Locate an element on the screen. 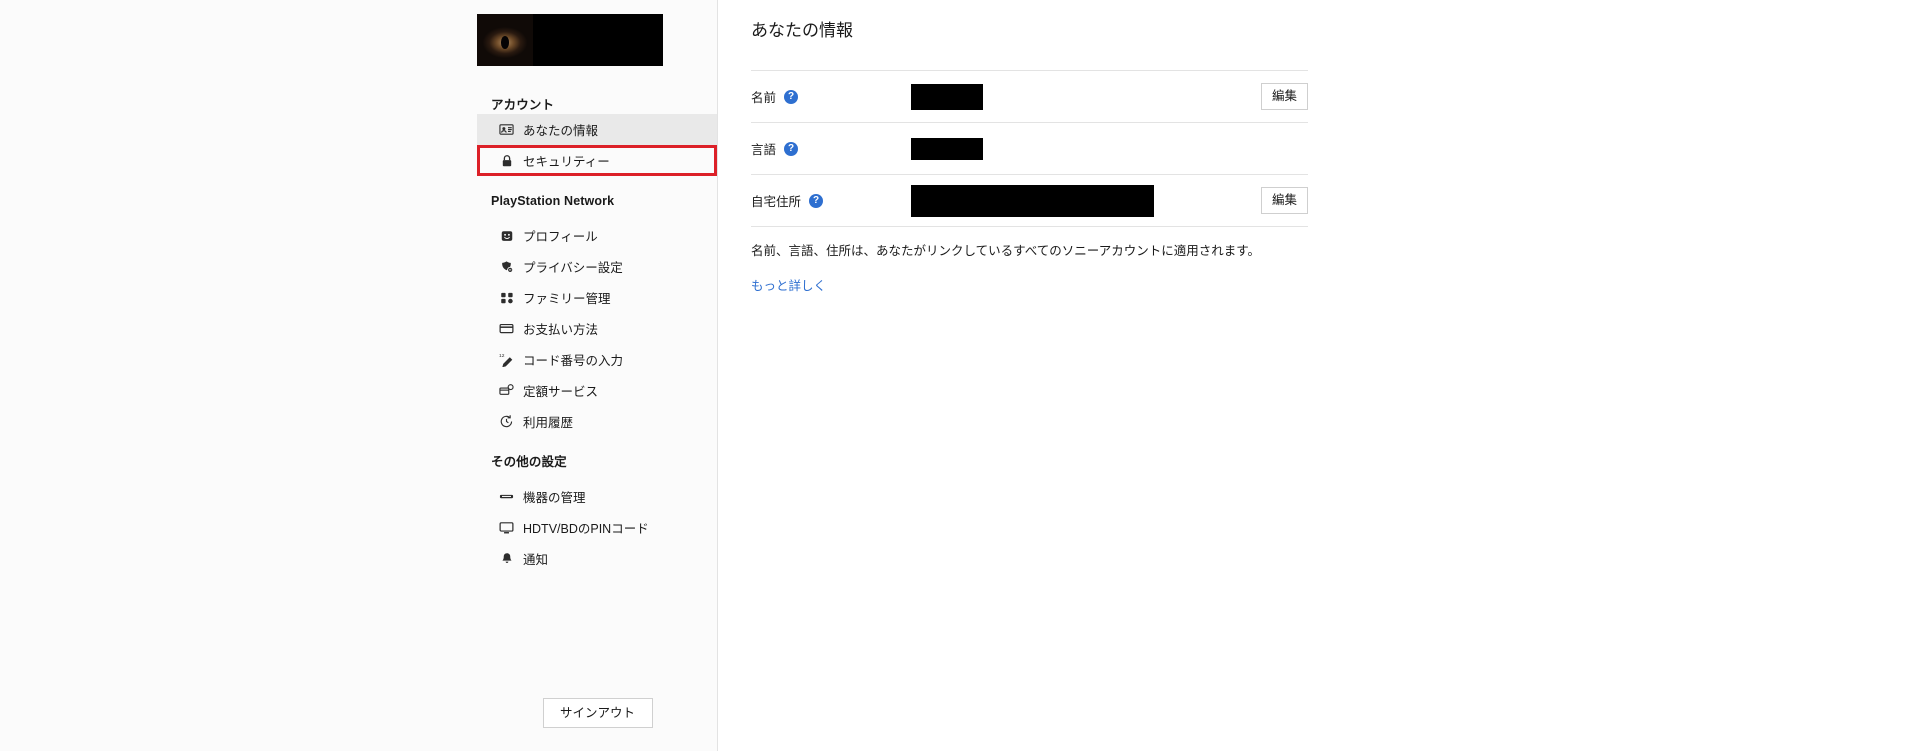  table-row-address: 自宅住所 ? 編集 is located at coordinates (1029, 201).